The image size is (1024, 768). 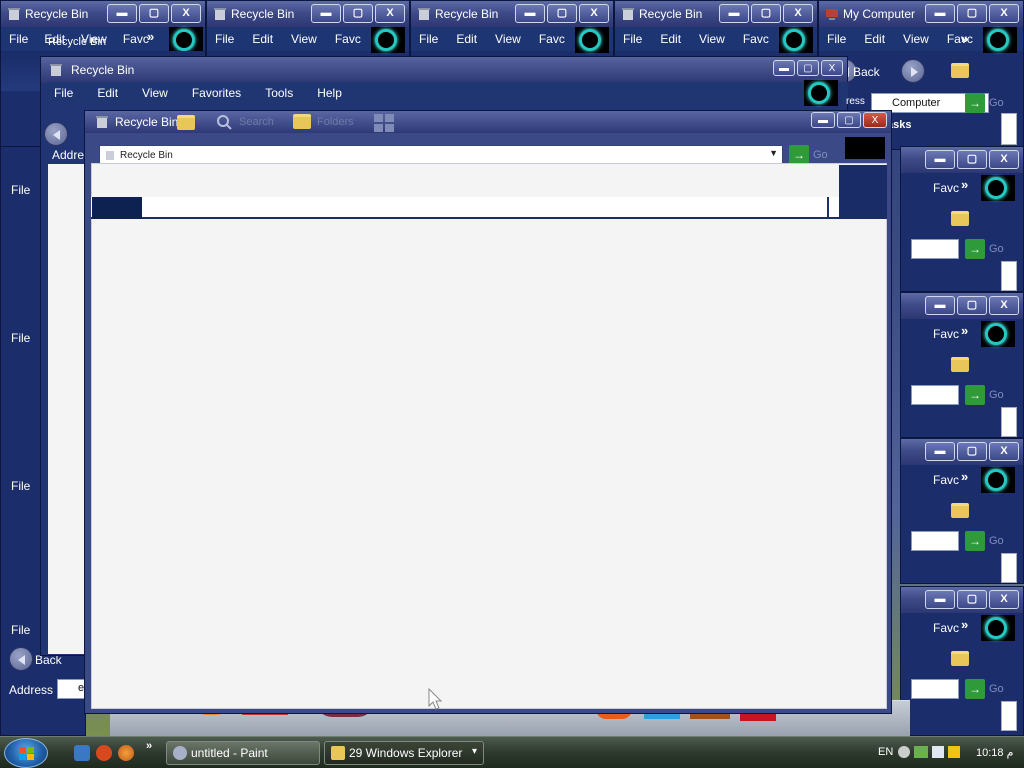 I want to click on back-label: Back, so click(x=866, y=72).